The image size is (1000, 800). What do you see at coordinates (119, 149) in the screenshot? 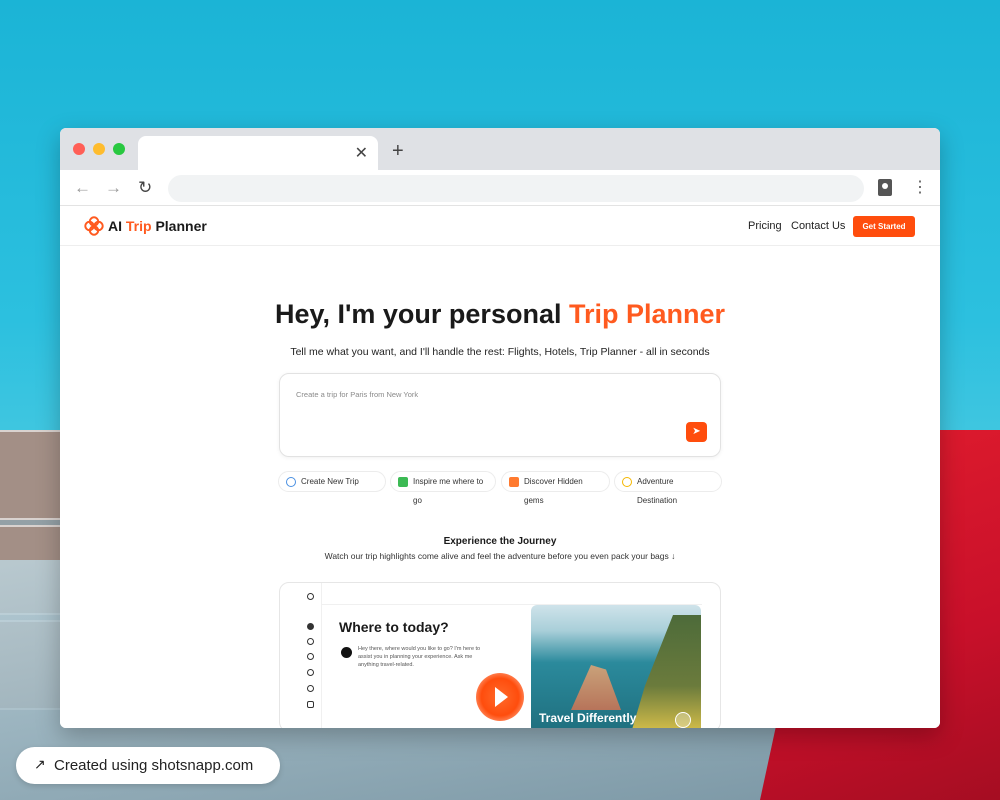
I see `window-maximize-dot` at bounding box center [119, 149].